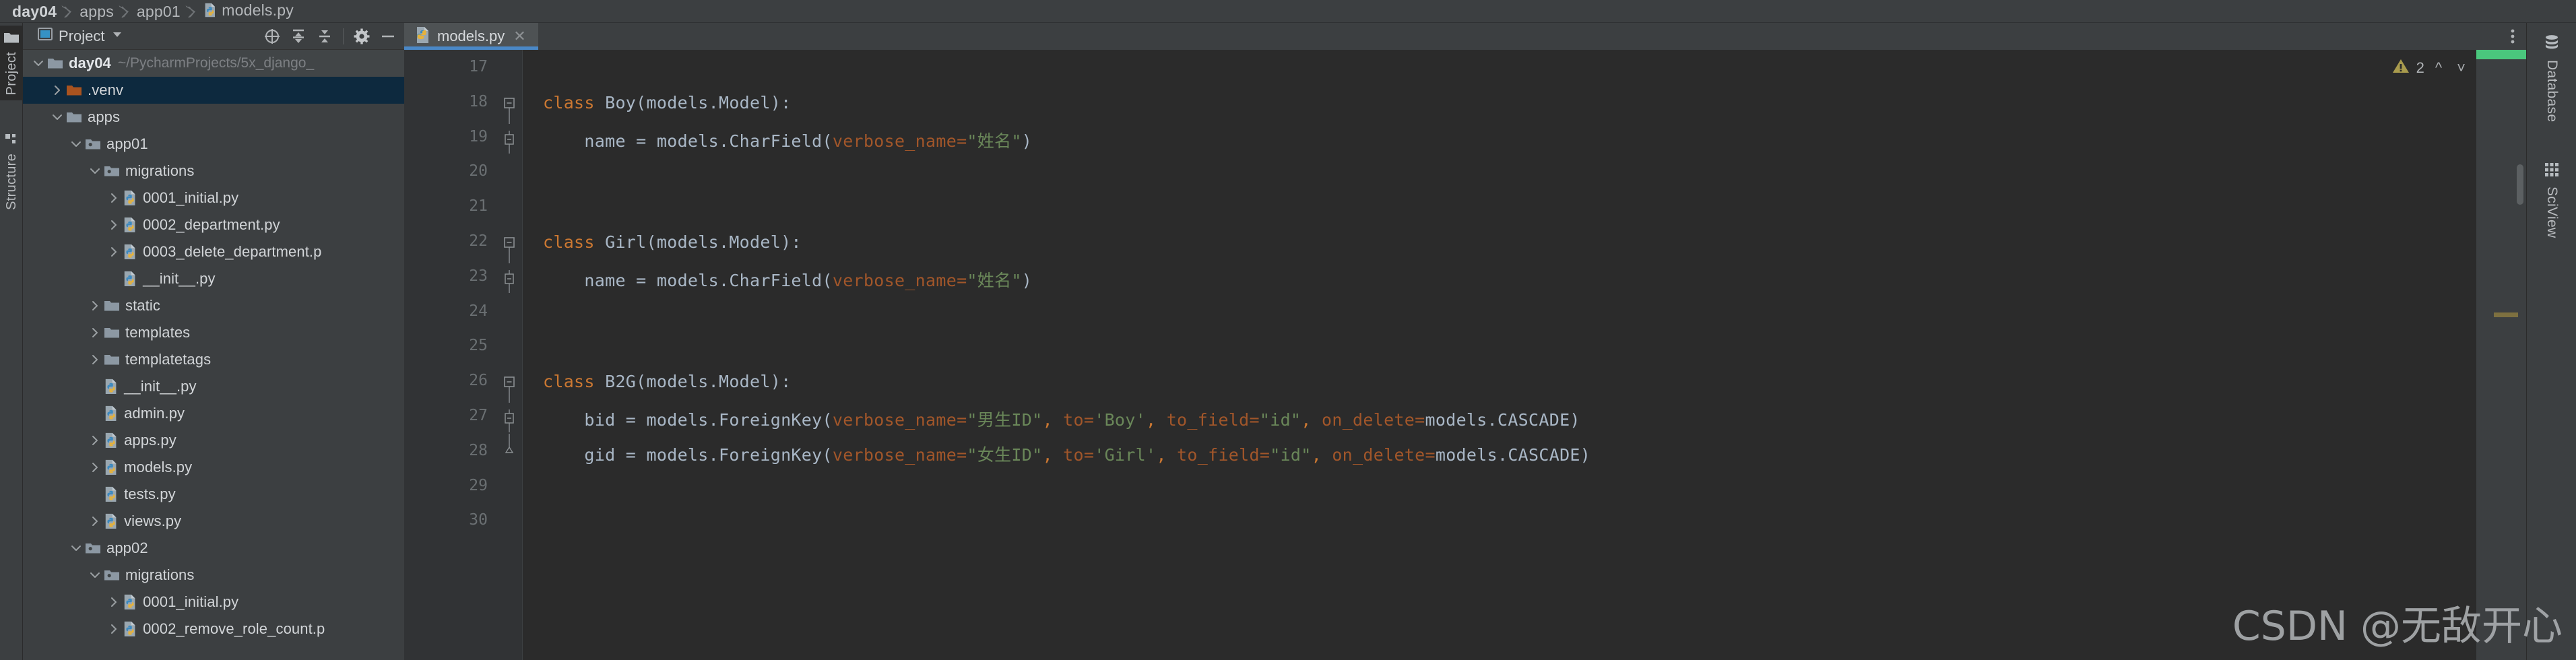  What do you see at coordinates (511, 355) in the screenshot?
I see `code-folding-strip` at bounding box center [511, 355].